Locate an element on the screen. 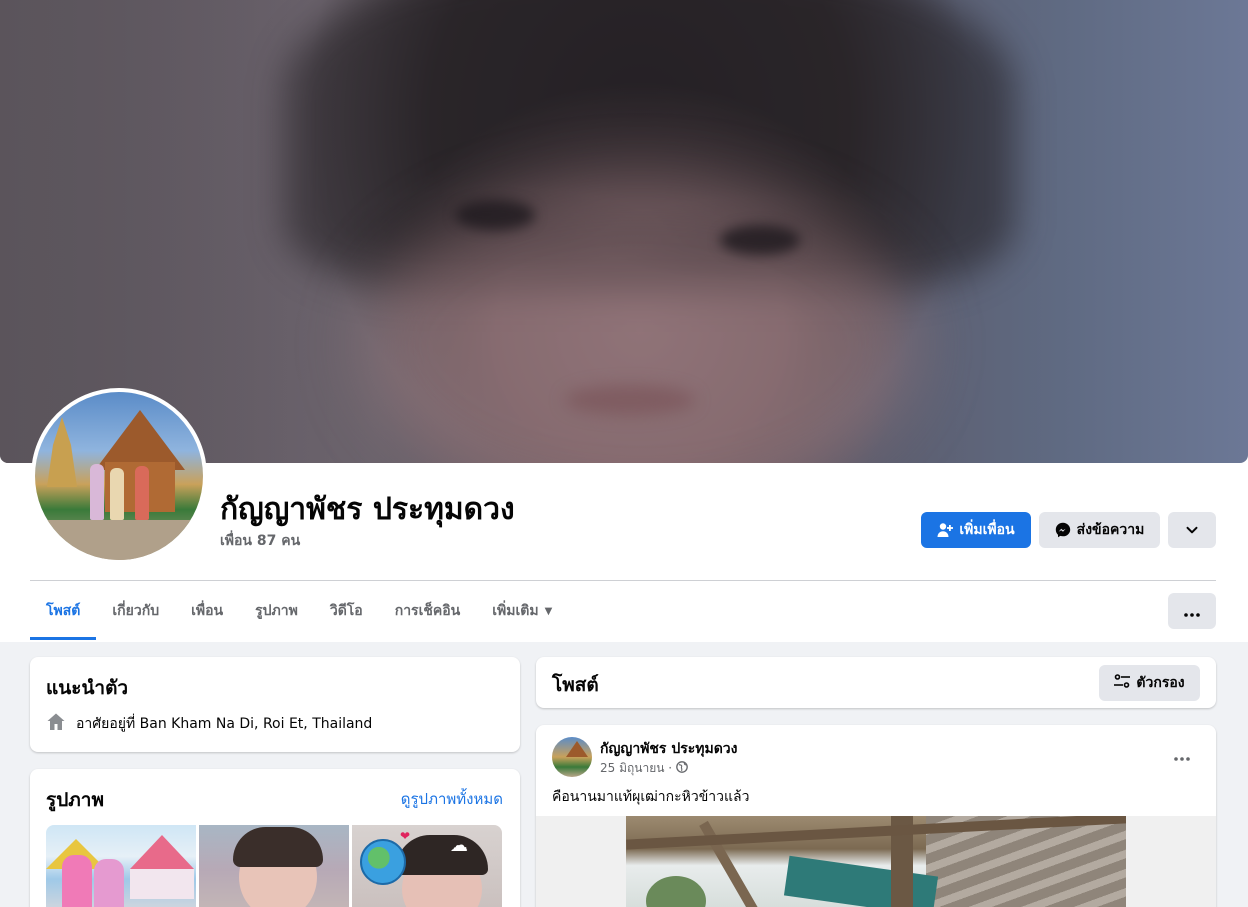 The width and height of the screenshot is (1248, 907). photos-card: รูปภาพ ดูรูปภาพทั้งหมด ❤ ☁ is located at coordinates (275, 838).